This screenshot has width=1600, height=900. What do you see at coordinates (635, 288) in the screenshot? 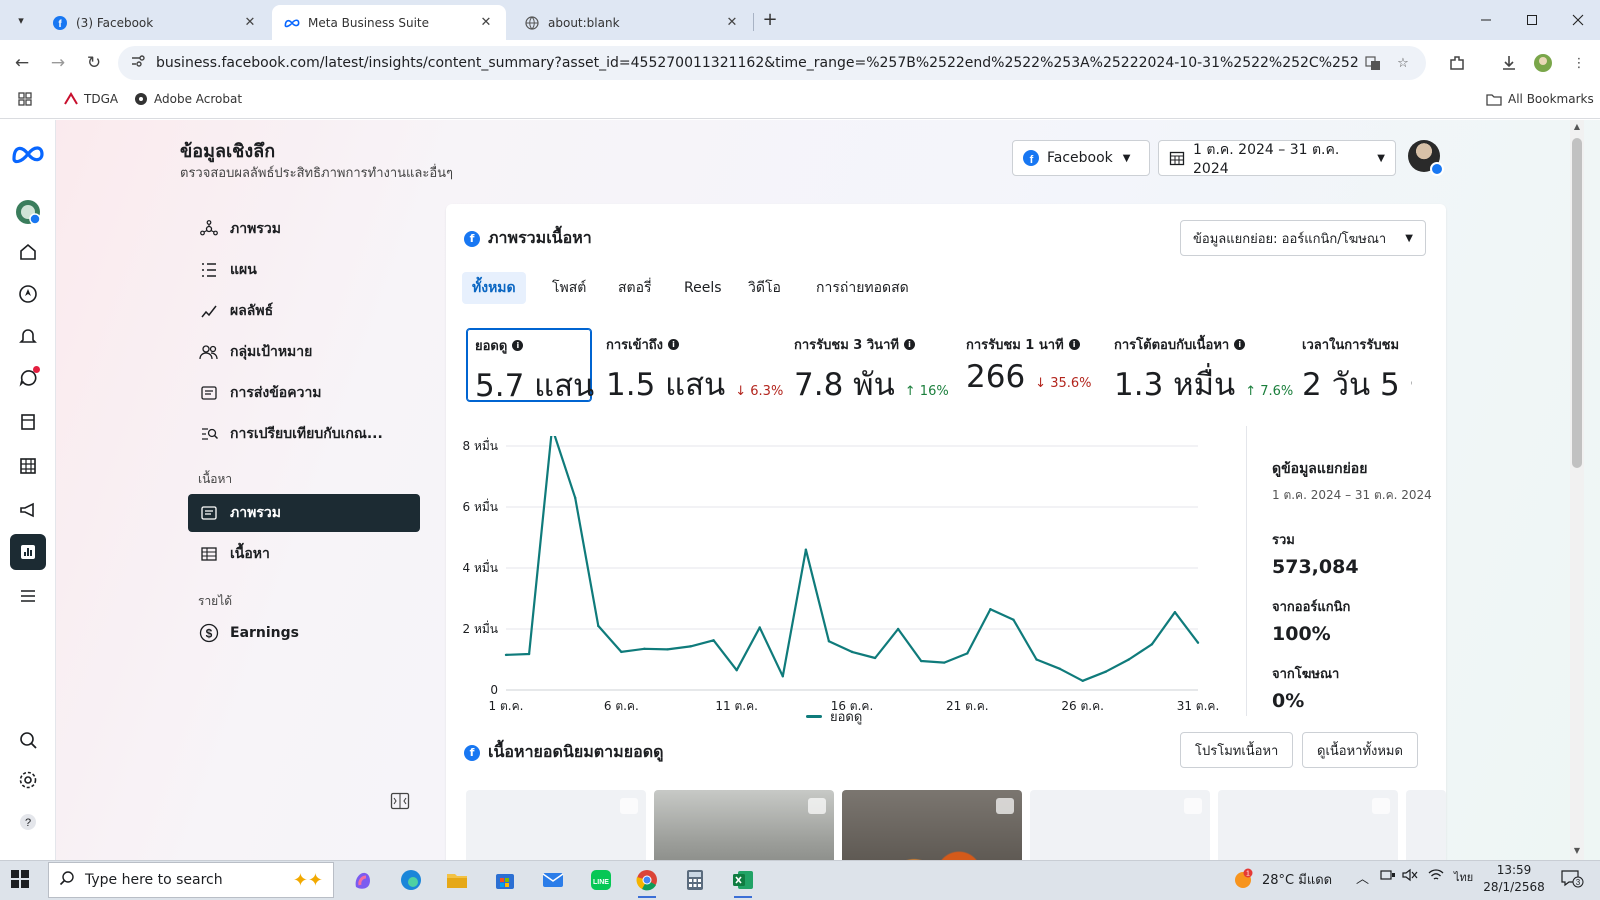
I see `tab-stories: สตอรี่` at bounding box center [635, 288].